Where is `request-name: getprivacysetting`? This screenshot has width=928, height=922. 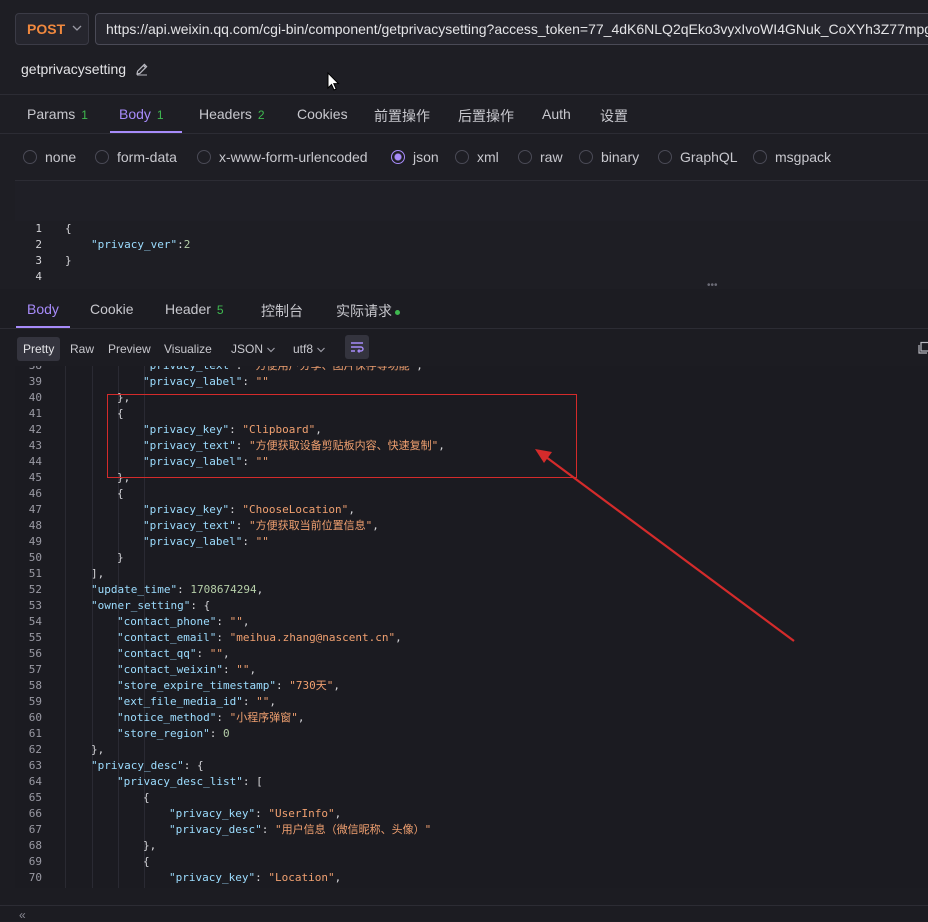 request-name: getprivacysetting is located at coordinates (74, 69).